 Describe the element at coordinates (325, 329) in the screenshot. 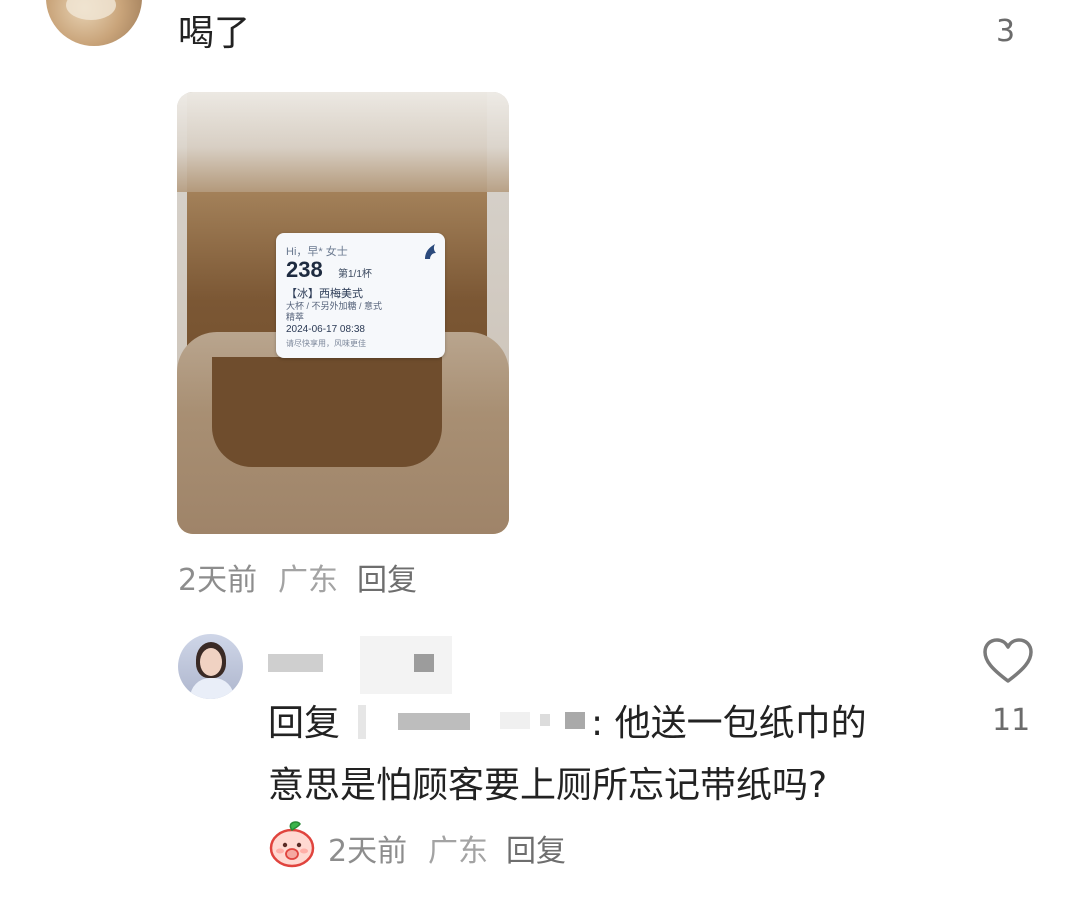

I see `label-date: 2024-06-17 08:38` at that location.